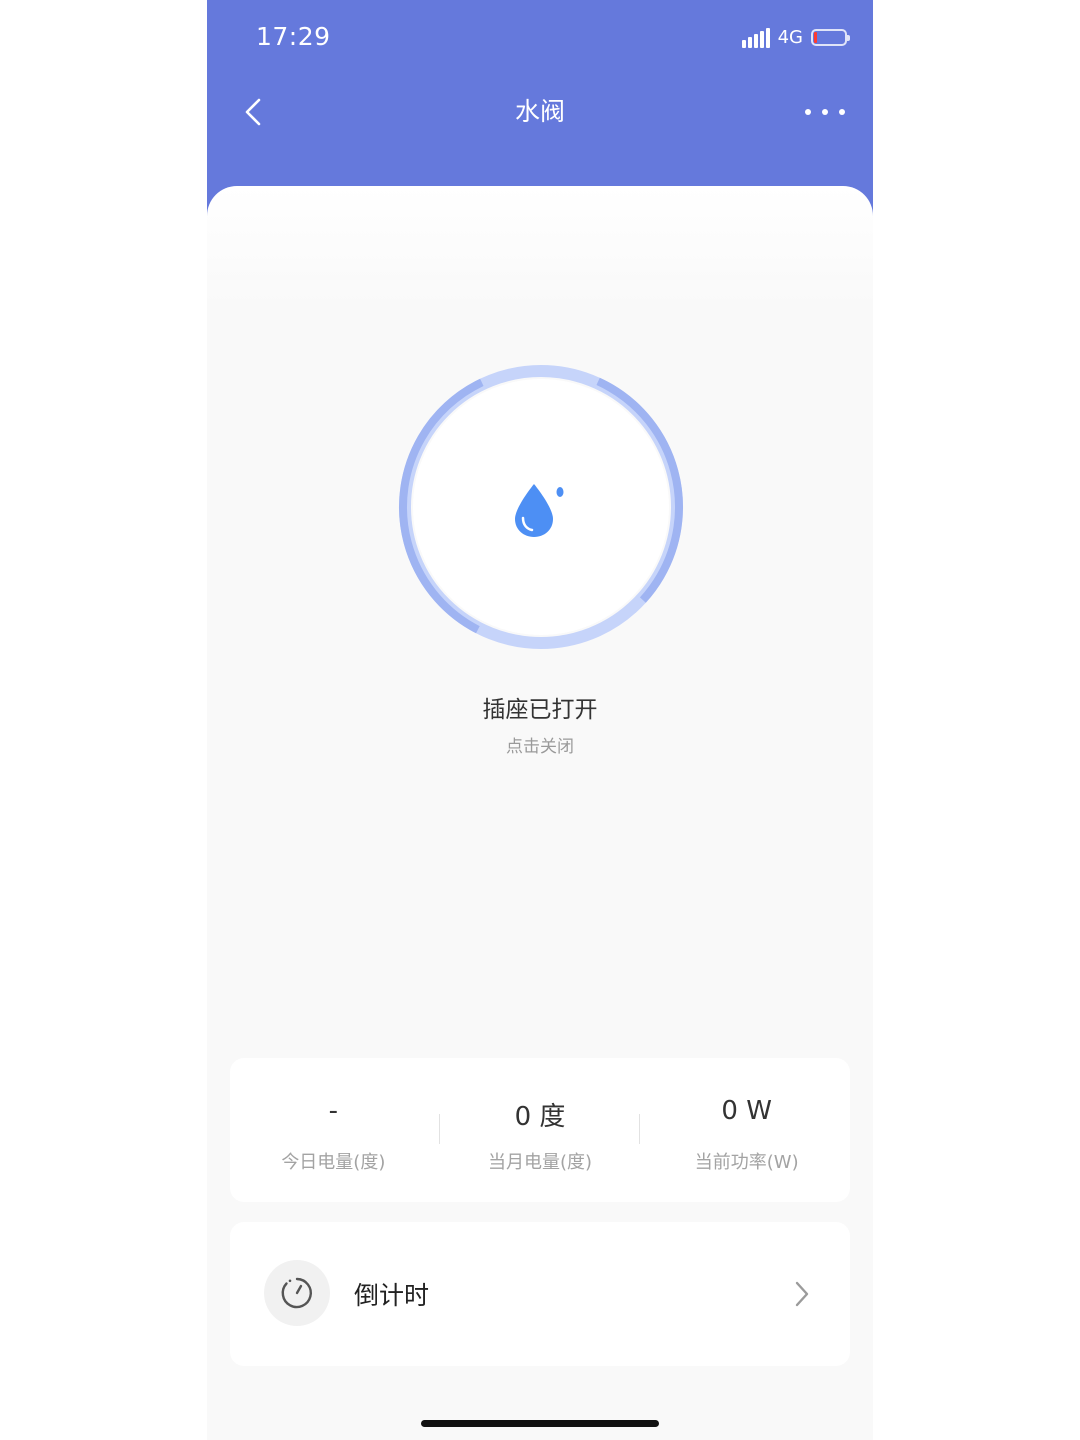  Describe the element at coordinates (540, 1294) in the screenshot. I see `countdown-timer-row: 倒计时` at that location.